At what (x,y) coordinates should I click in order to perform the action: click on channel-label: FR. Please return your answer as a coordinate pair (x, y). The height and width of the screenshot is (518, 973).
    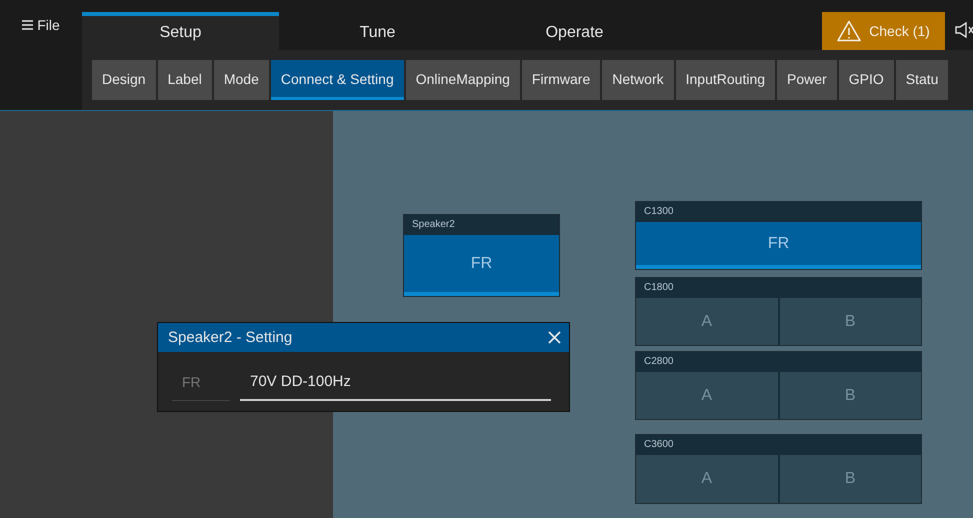
    Looking at the image, I should click on (201, 387).